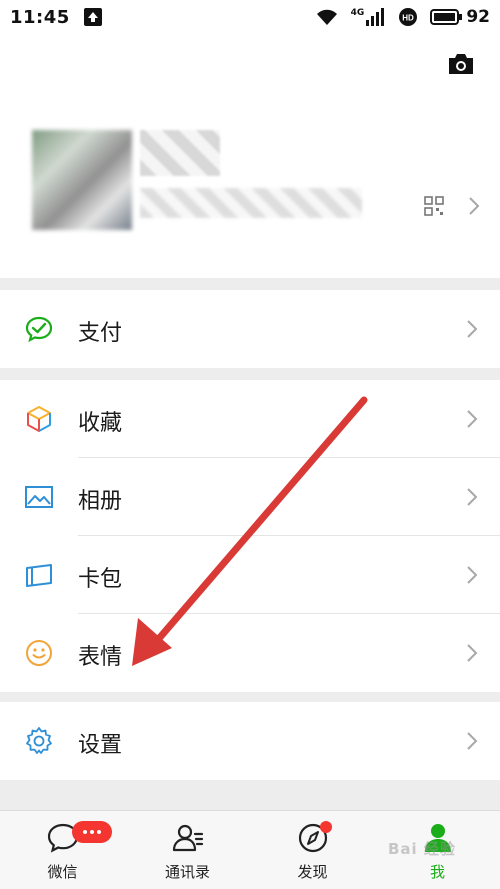 Image resolution: width=500 pixels, height=889 pixels. I want to click on nickname-obscured, so click(180, 153).